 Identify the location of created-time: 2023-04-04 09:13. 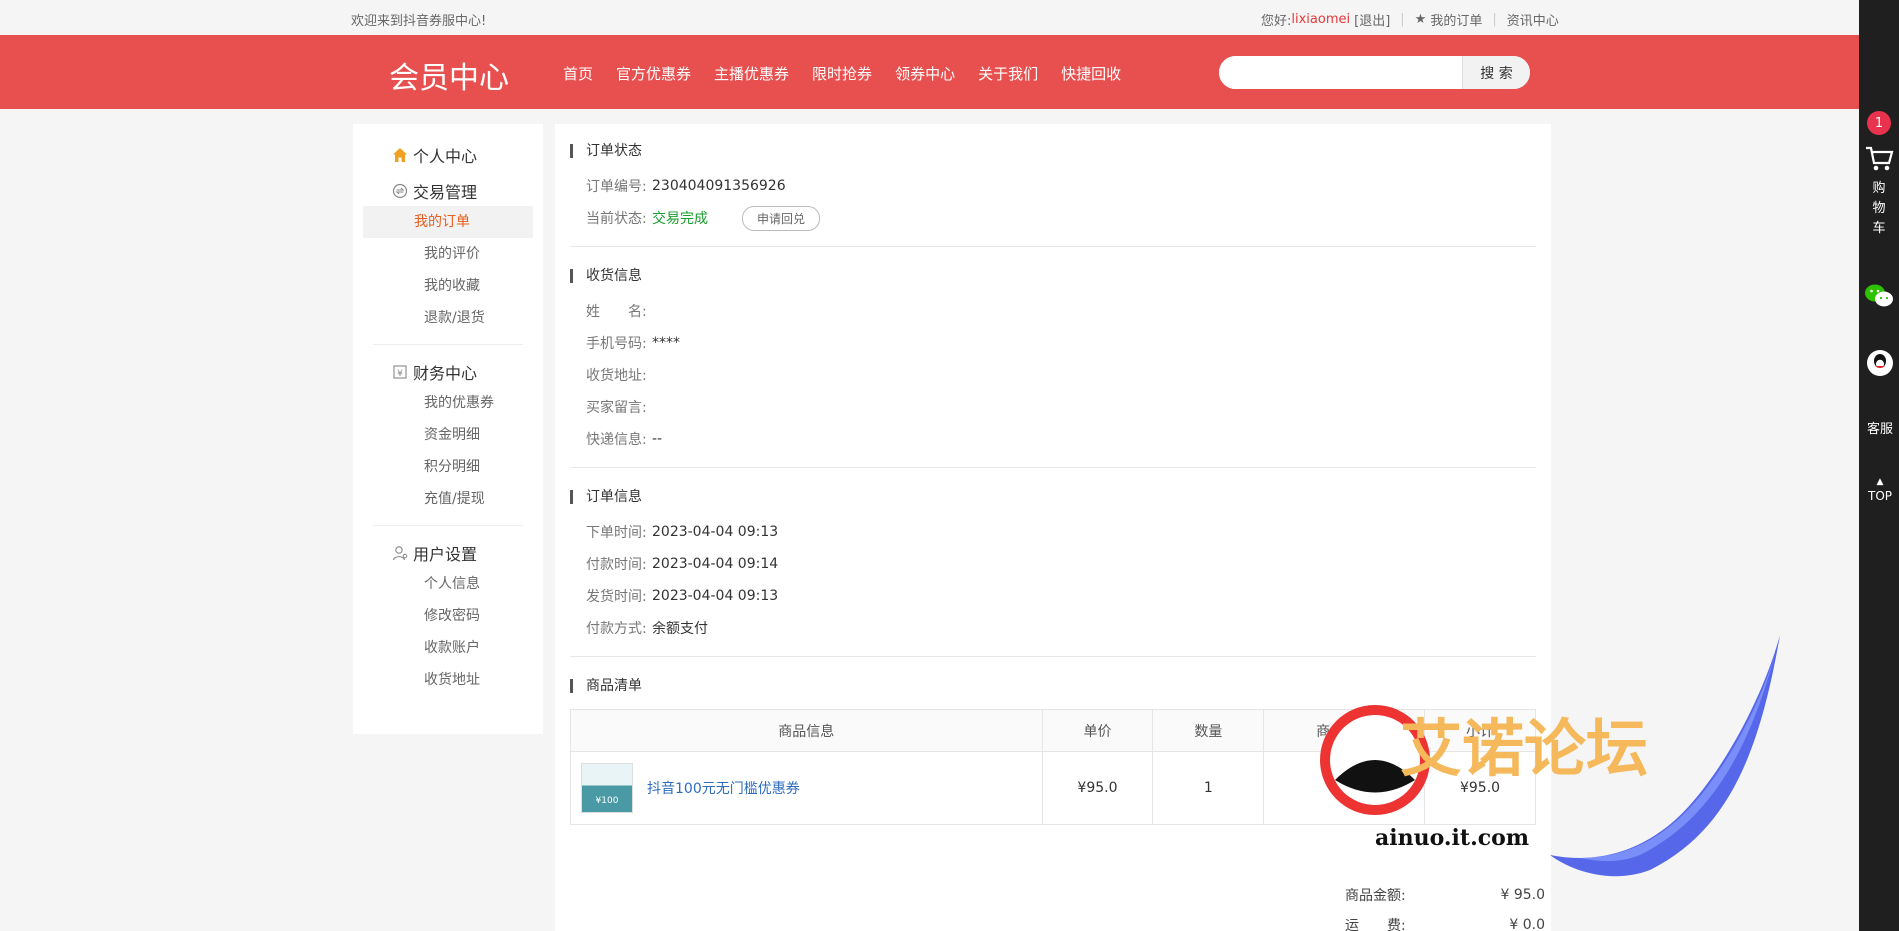
(715, 532).